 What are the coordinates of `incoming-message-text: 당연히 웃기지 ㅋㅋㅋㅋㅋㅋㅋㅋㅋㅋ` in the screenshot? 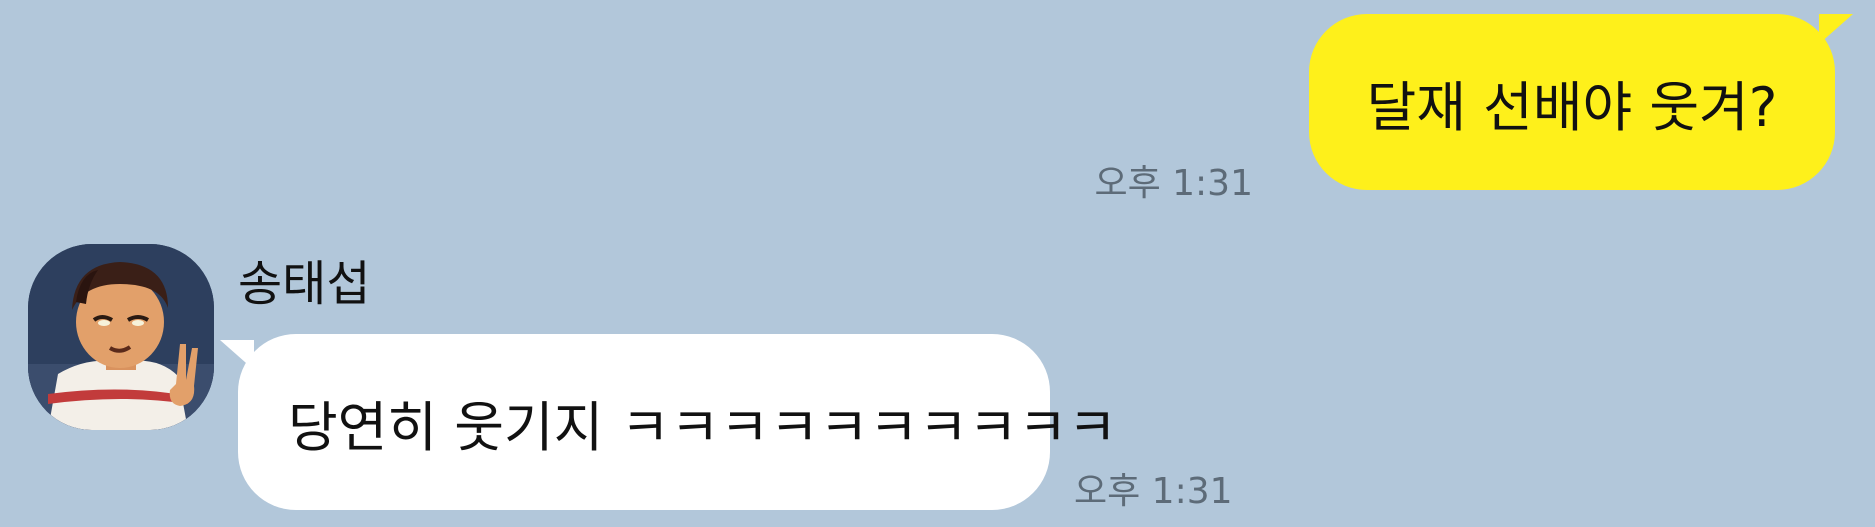 It's located at (703, 427).